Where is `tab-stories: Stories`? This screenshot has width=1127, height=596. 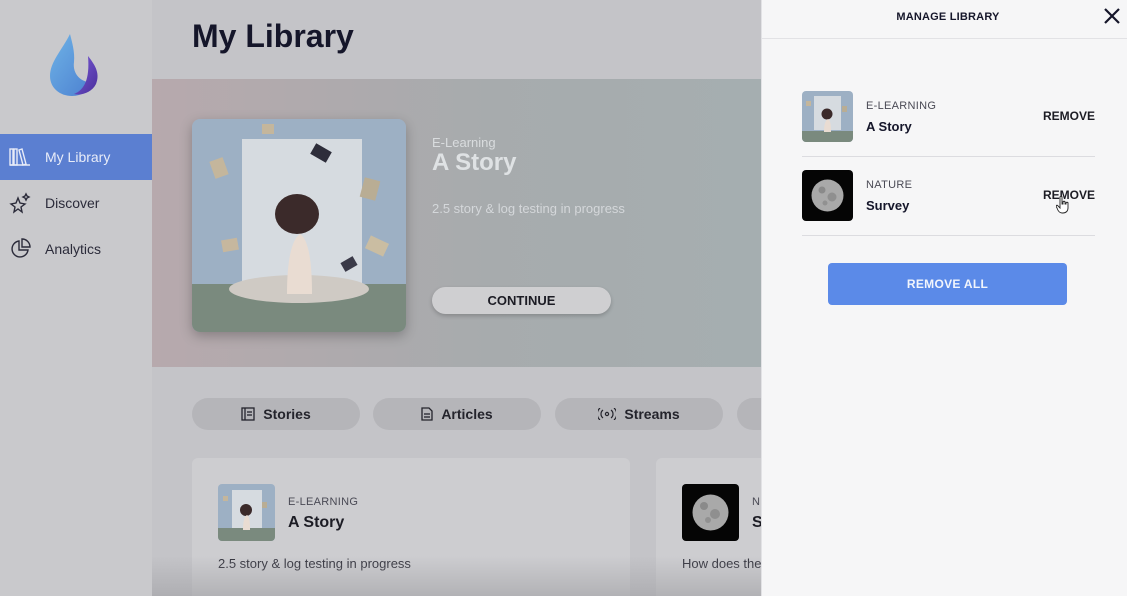
tab-stories: Stories is located at coordinates (276, 414).